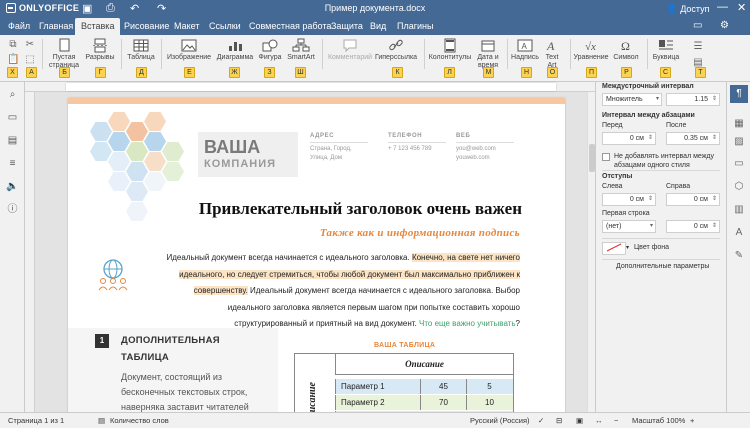  What do you see at coordinates (12, 140) in the screenshot?
I see `chat-icon: ▤` at bounding box center [12, 140].